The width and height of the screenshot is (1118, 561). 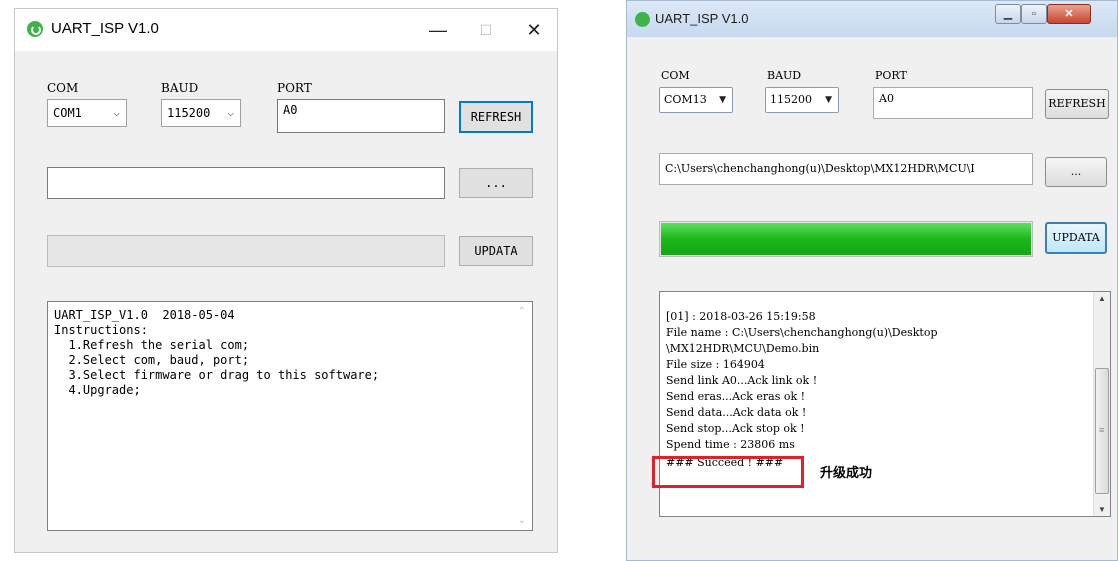 I want to click on scrollbar-thumb: ≡, so click(x=1102, y=431).